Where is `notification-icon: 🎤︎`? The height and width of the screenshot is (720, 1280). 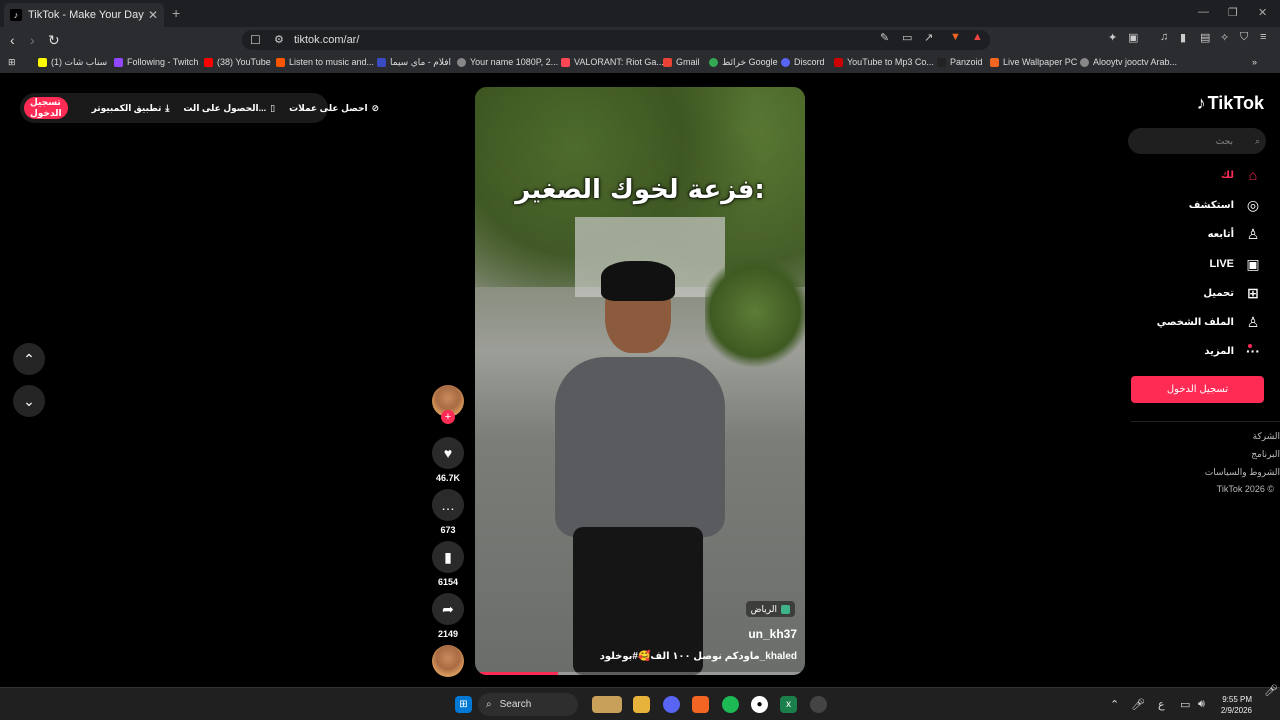
notification-icon: 🎤︎ is located at coordinates (1271, 690).